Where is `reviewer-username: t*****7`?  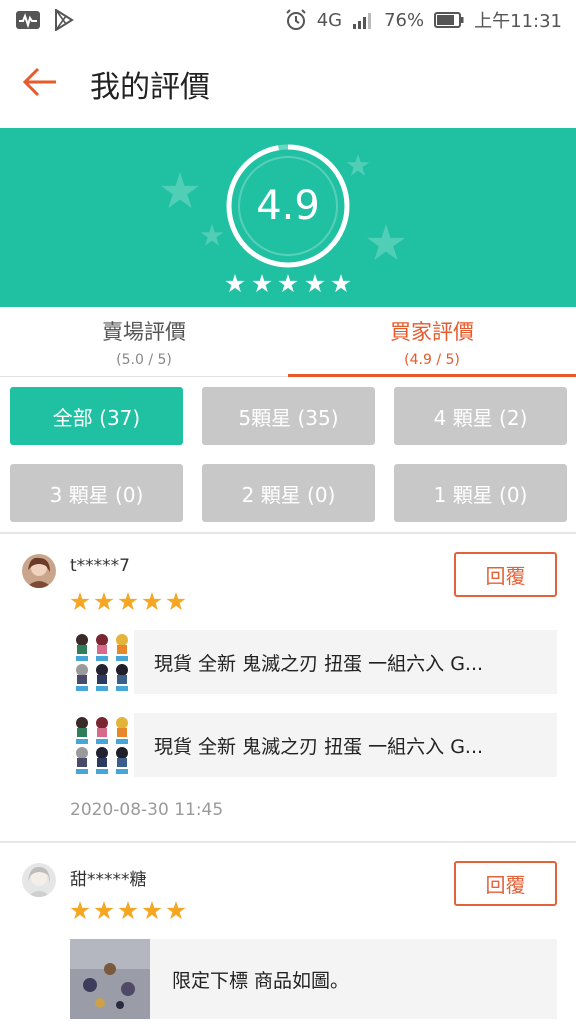
reviewer-username: t*****7 is located at coordinates (100, 566).